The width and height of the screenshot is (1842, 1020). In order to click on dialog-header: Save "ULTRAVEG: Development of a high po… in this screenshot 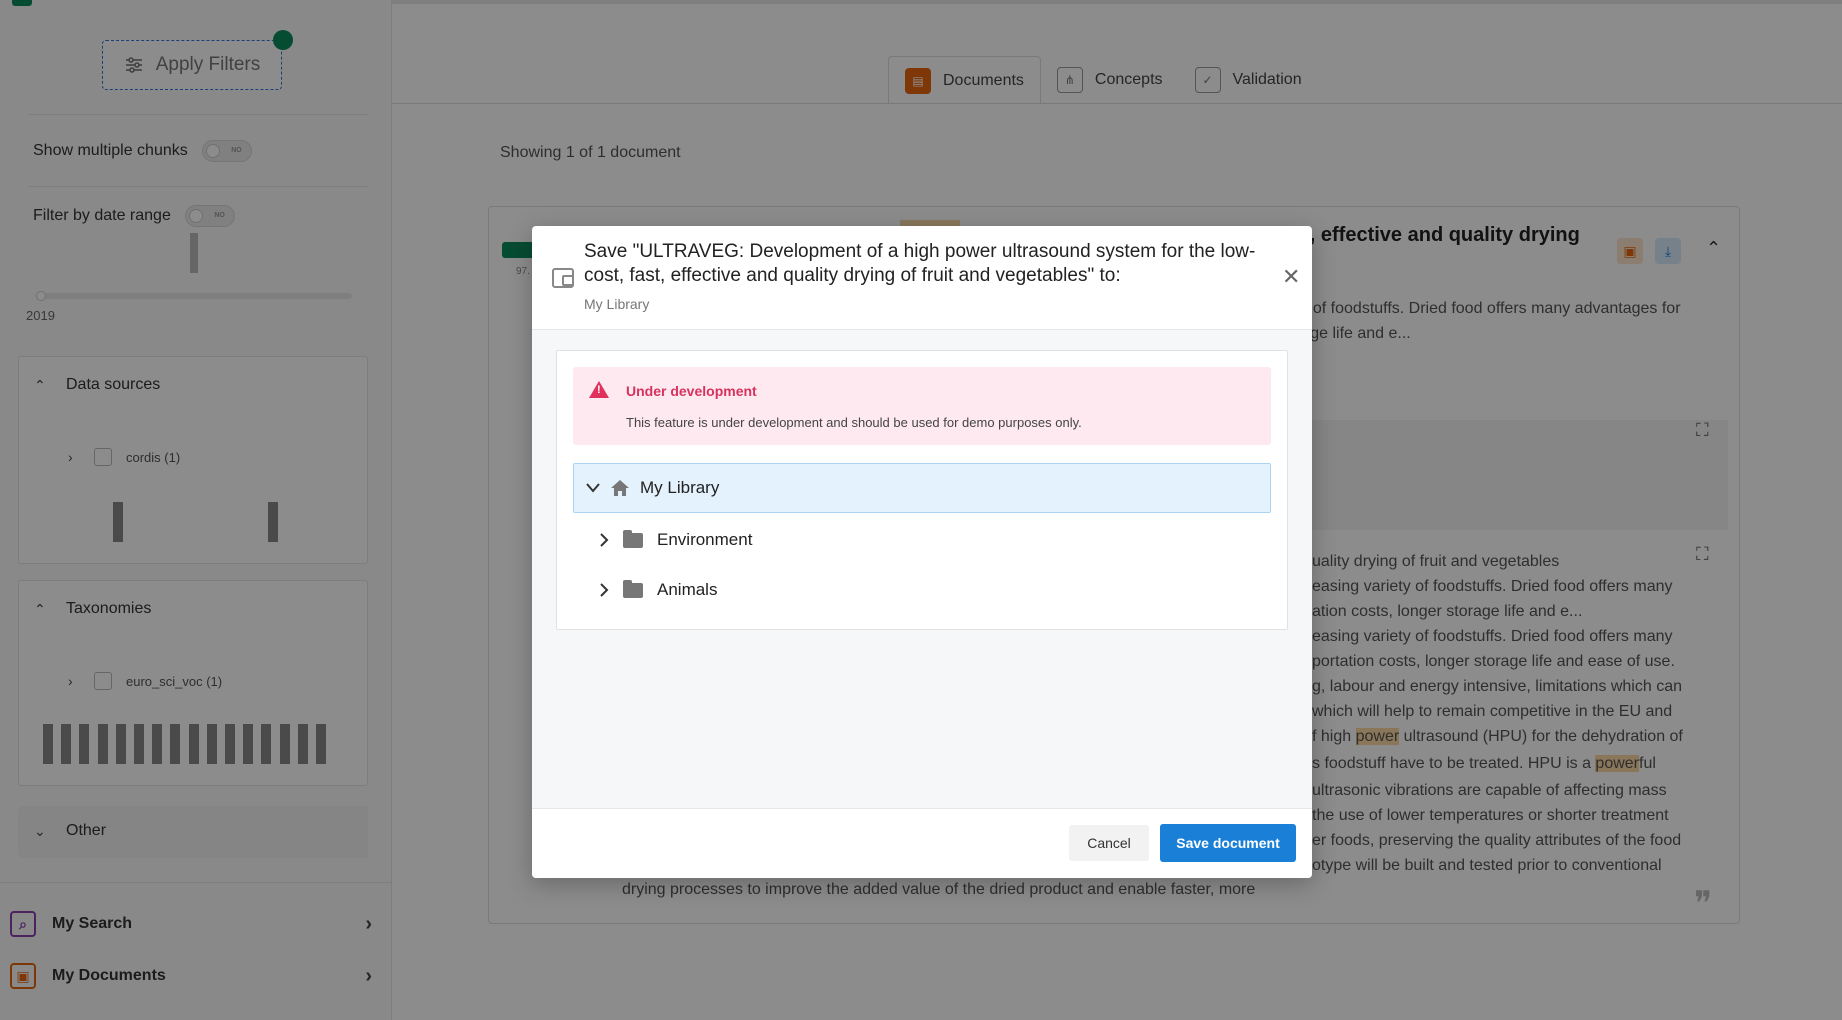, I will do `click(922, 278)`.